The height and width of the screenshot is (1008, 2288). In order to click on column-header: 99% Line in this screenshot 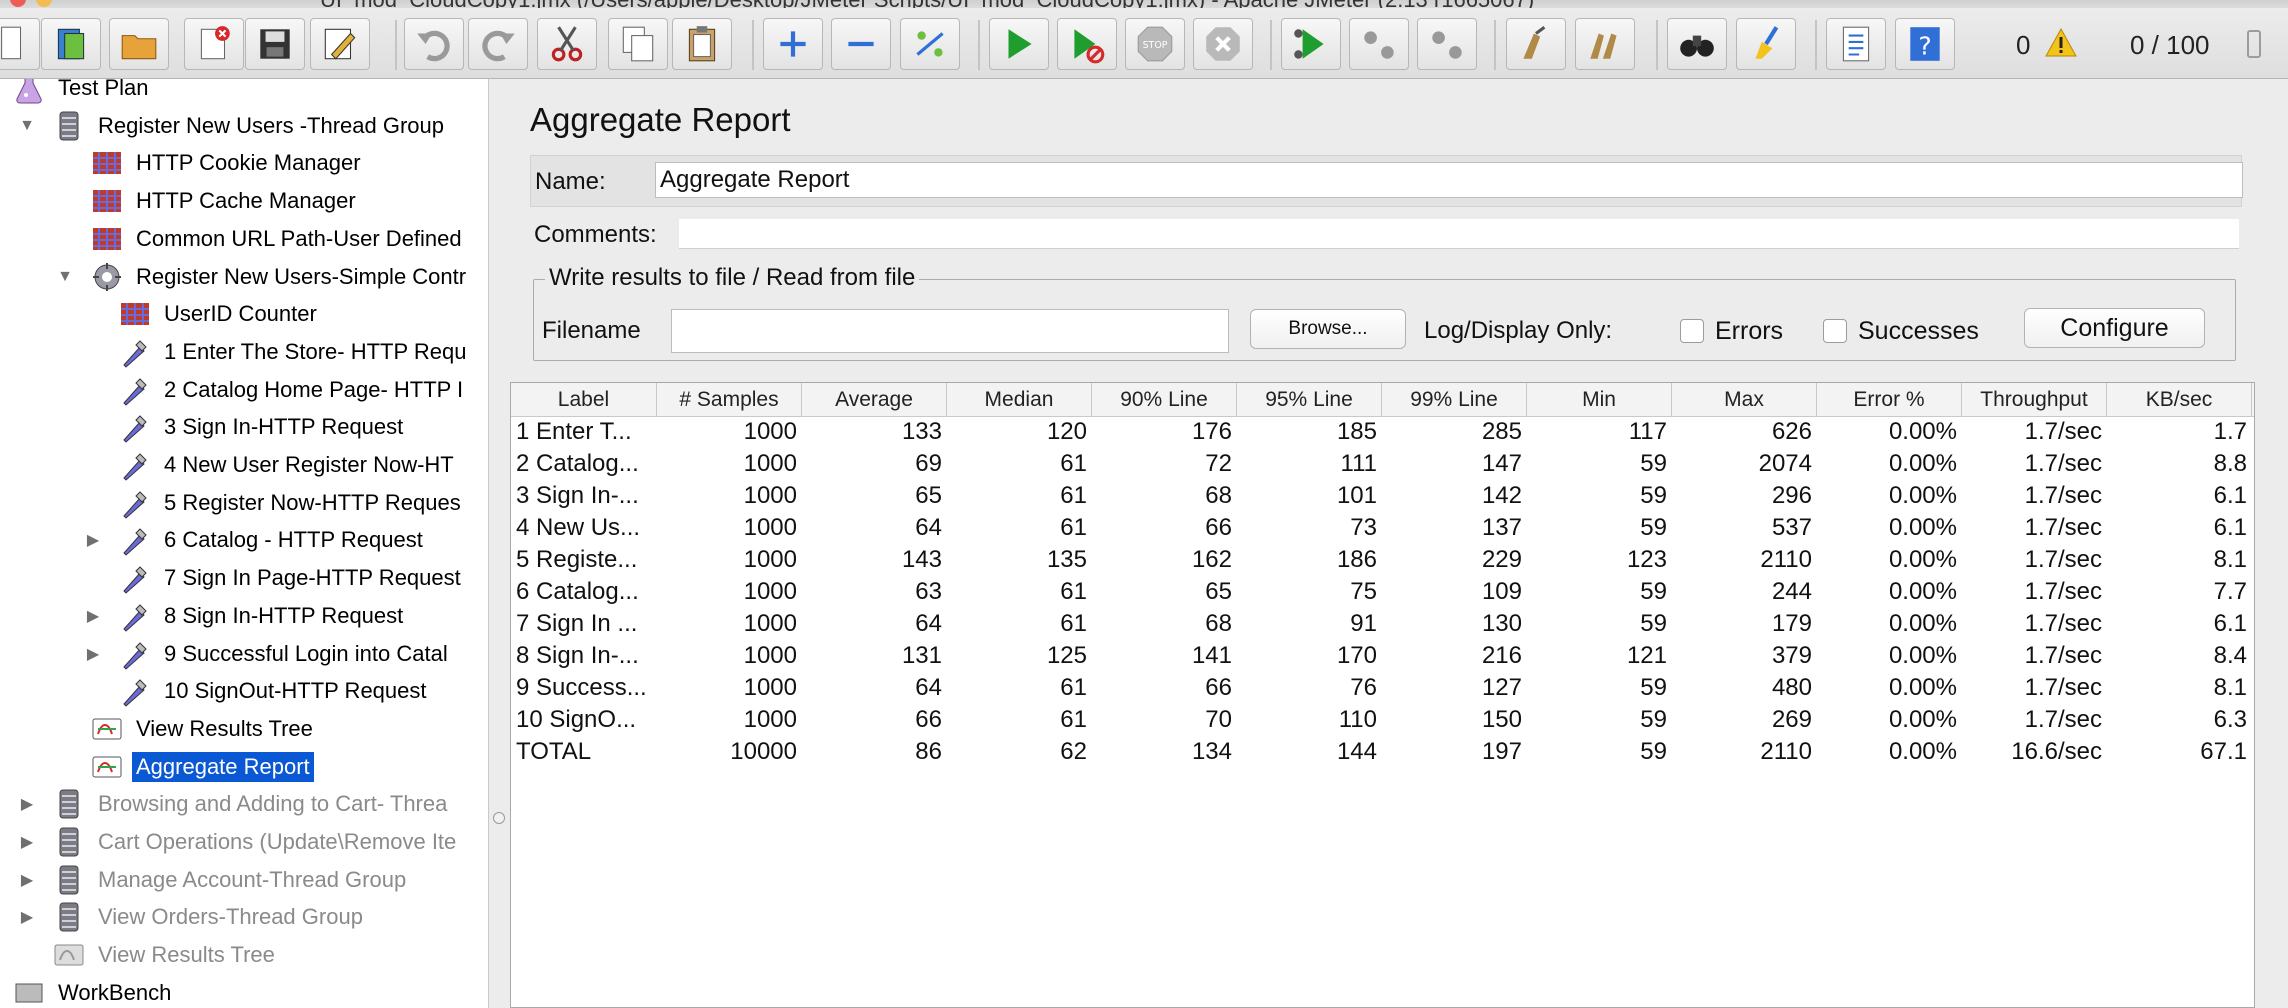, I will do `click(1454, 399)`.